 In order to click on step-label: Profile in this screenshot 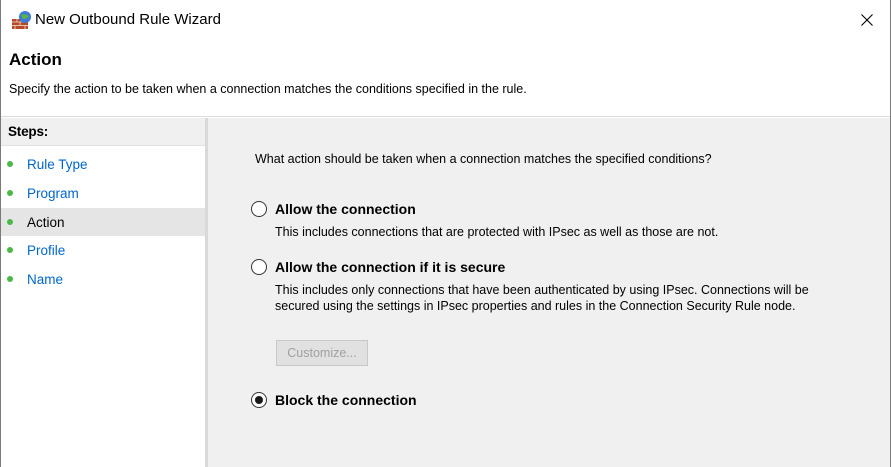, I will do `click(46, 250)`.